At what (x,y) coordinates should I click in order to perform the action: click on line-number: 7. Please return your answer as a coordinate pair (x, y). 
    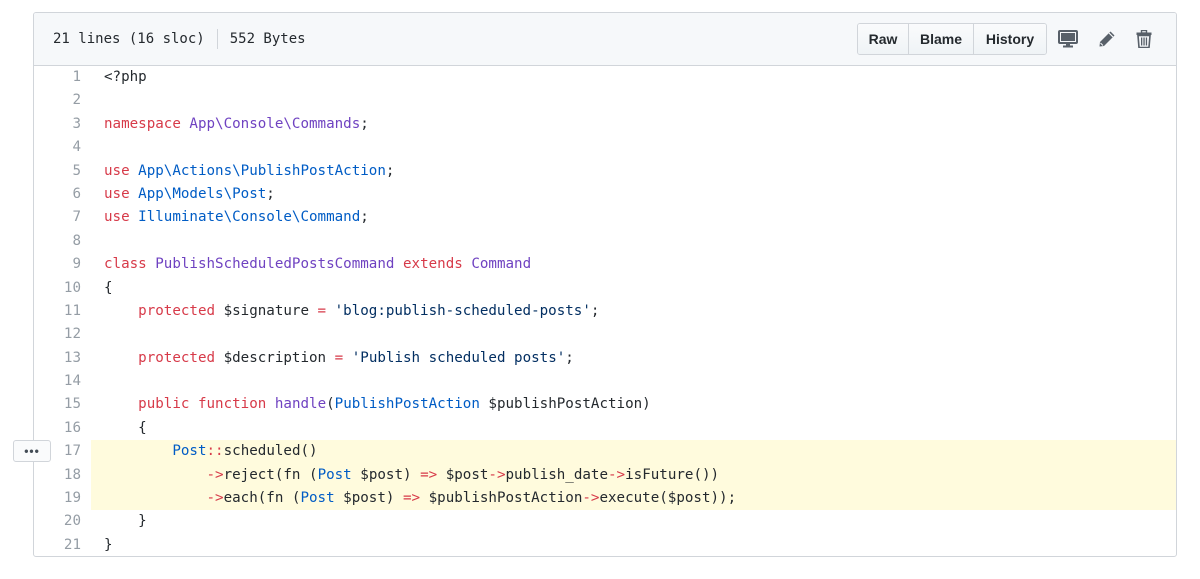
    Looking at the image, I should click on (57, 217).